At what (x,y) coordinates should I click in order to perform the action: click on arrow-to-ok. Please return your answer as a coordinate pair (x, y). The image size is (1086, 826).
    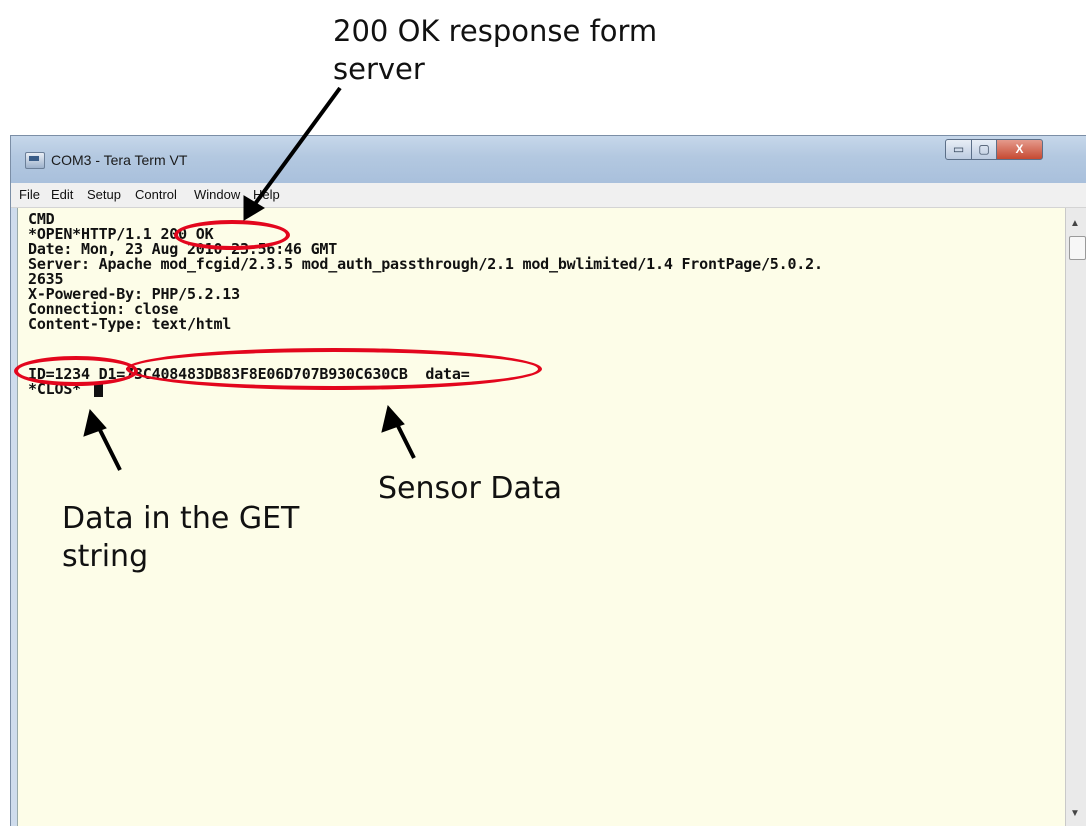
    Looking at the image, I should click on (296, 148).